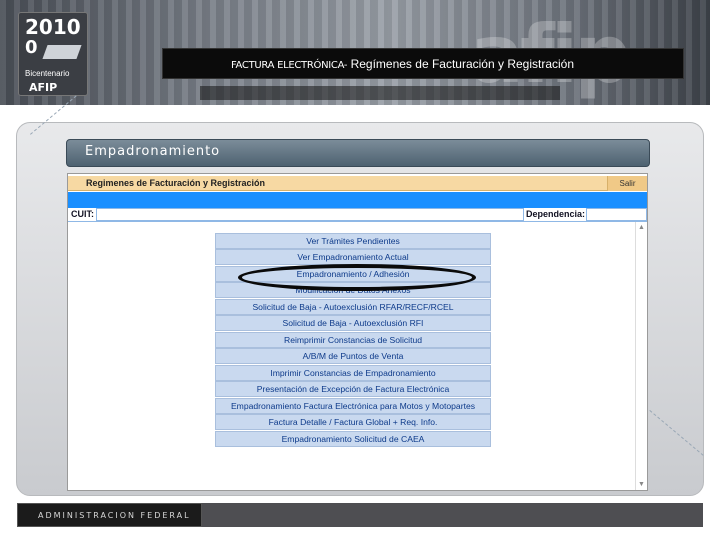 This screenshot has width=720, height=540. I want to click on menu-item-reimprimir-constancias: Reimprimir Constancias de Solicitud, so click(353, 339).